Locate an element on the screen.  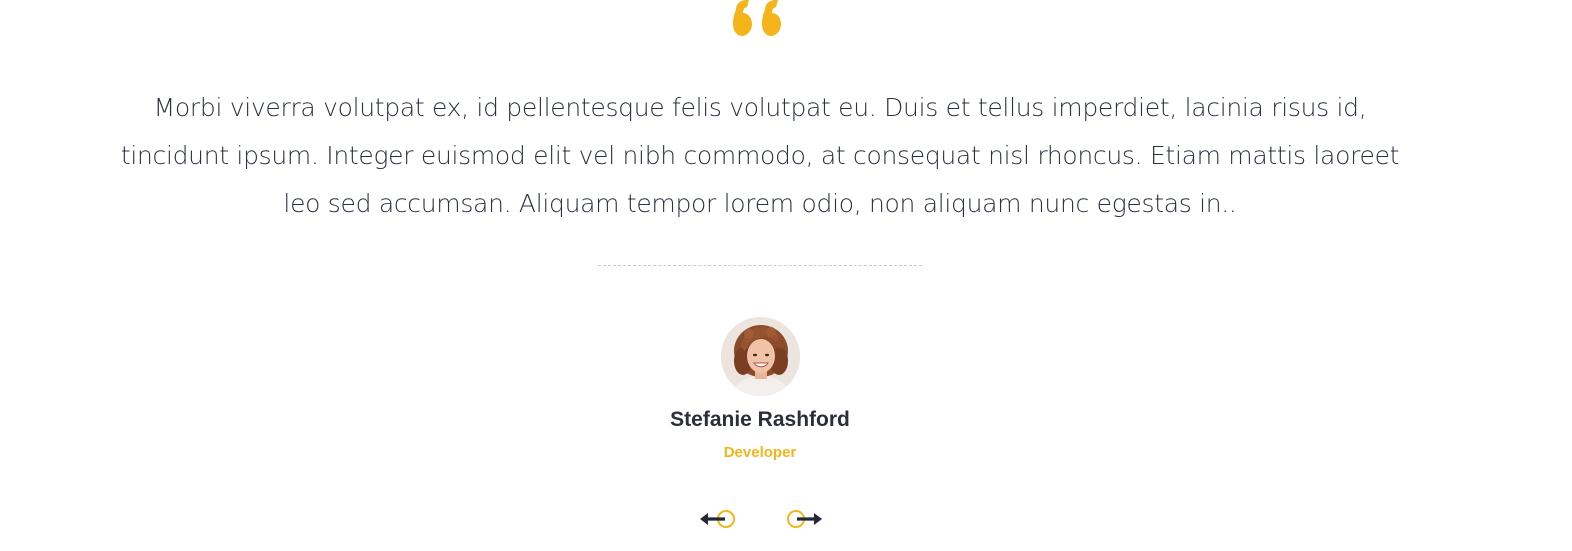
arrow-right-icon is located at coordinates (804, 519).